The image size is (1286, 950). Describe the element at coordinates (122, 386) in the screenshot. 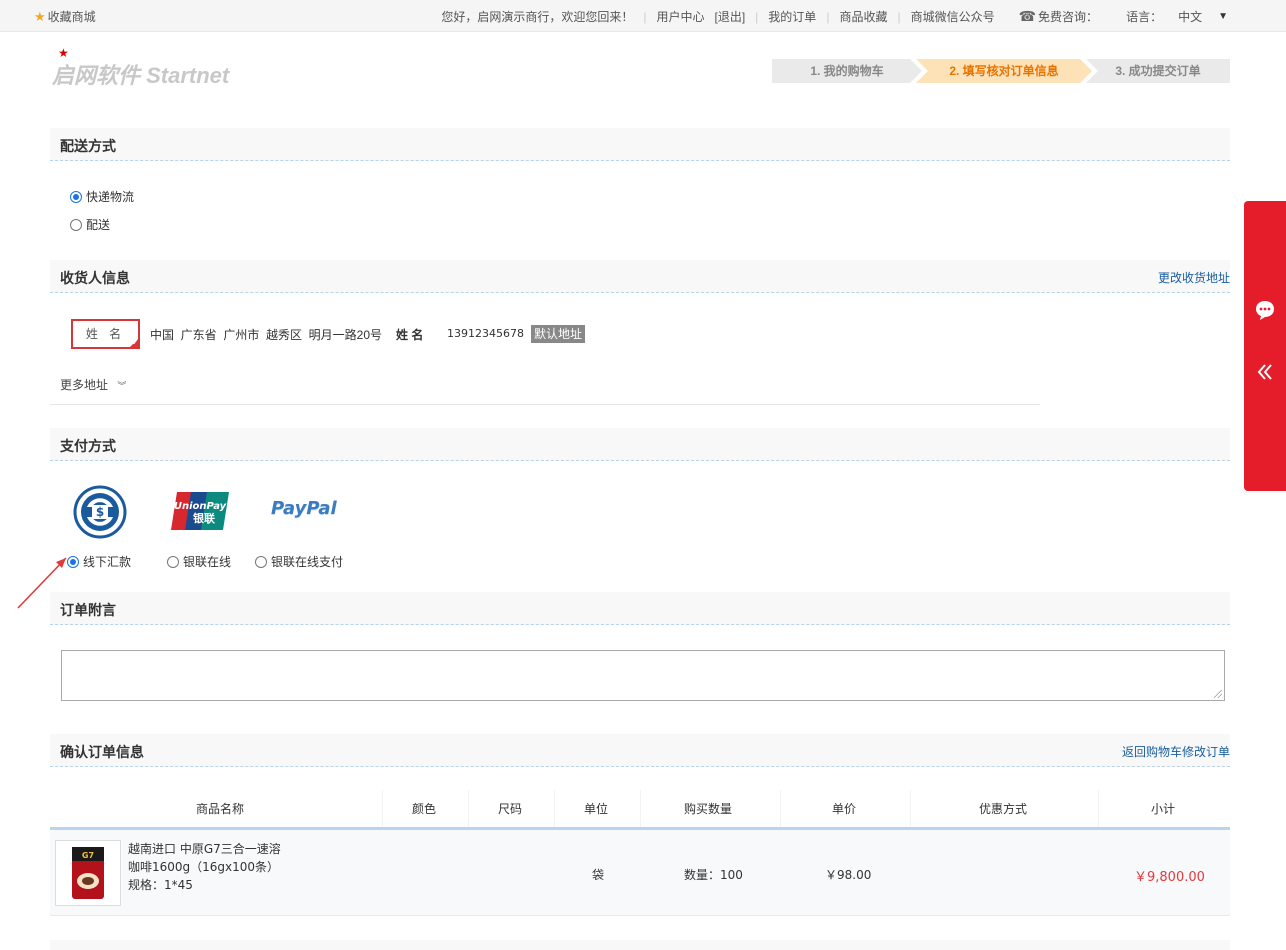

I see `double-chevron-down-icon: ︾` at that location.